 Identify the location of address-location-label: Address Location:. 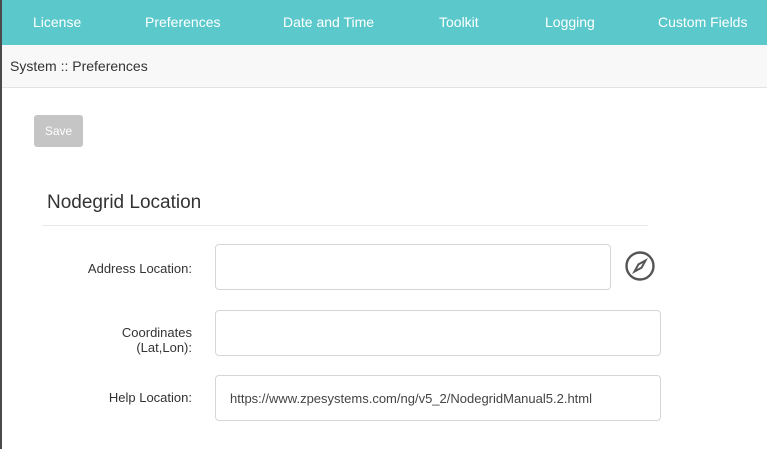
(139, 268).